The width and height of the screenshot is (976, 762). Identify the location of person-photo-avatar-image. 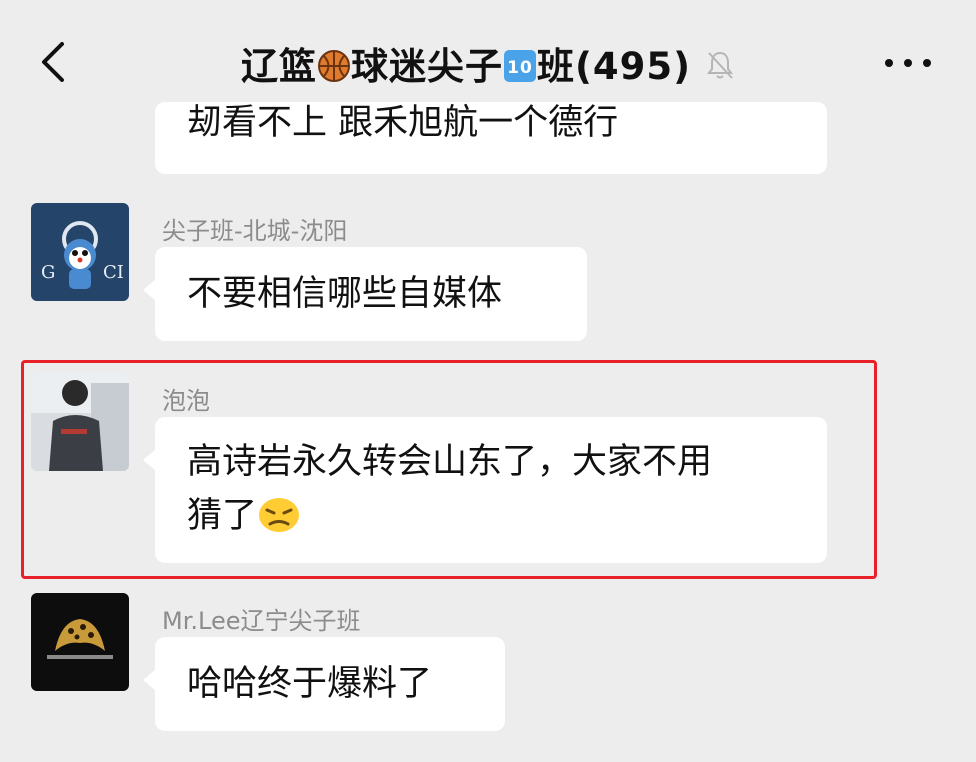
(80, 422).